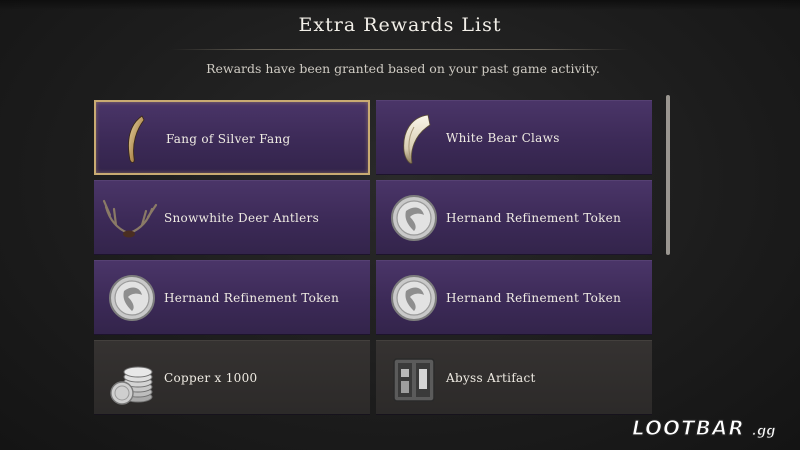  I want to click on top-shadow, so click(400, 5).